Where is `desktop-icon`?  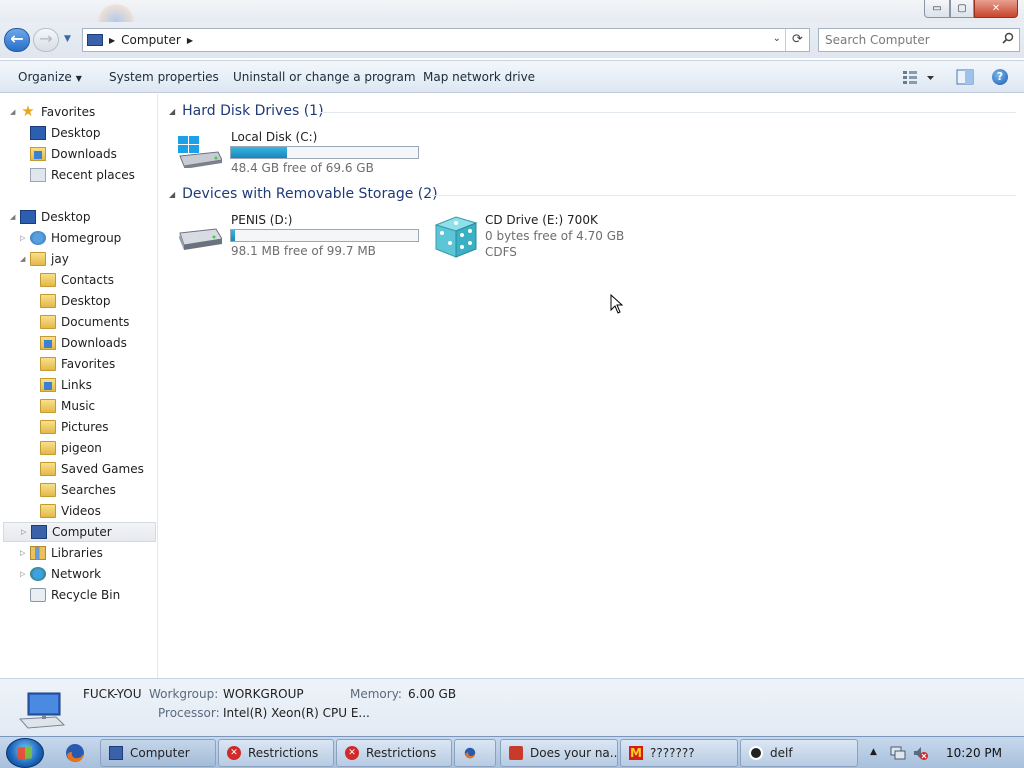
desktop-icon is located at coordinates (28, 217).